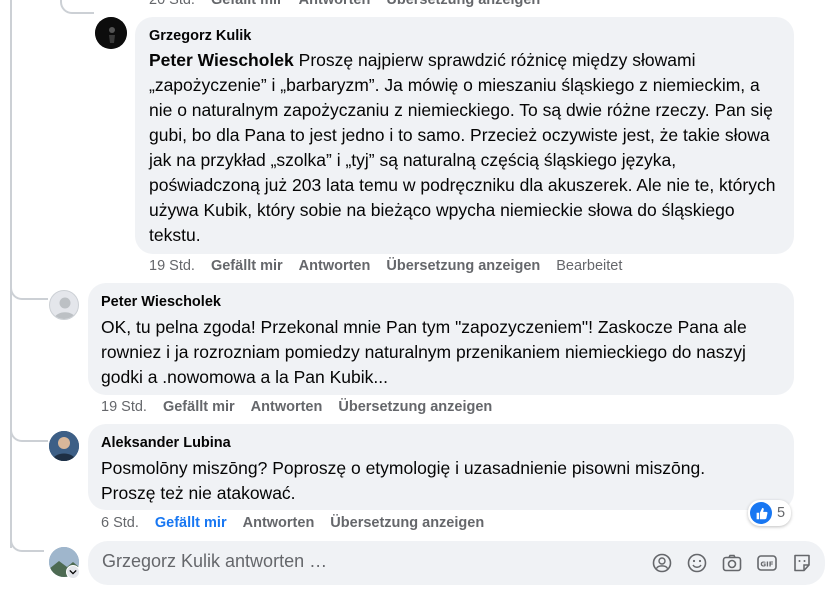 The height and width of the screenshot is (593, 826). I want to click on reaction-summary: 5, so click(770, 513).